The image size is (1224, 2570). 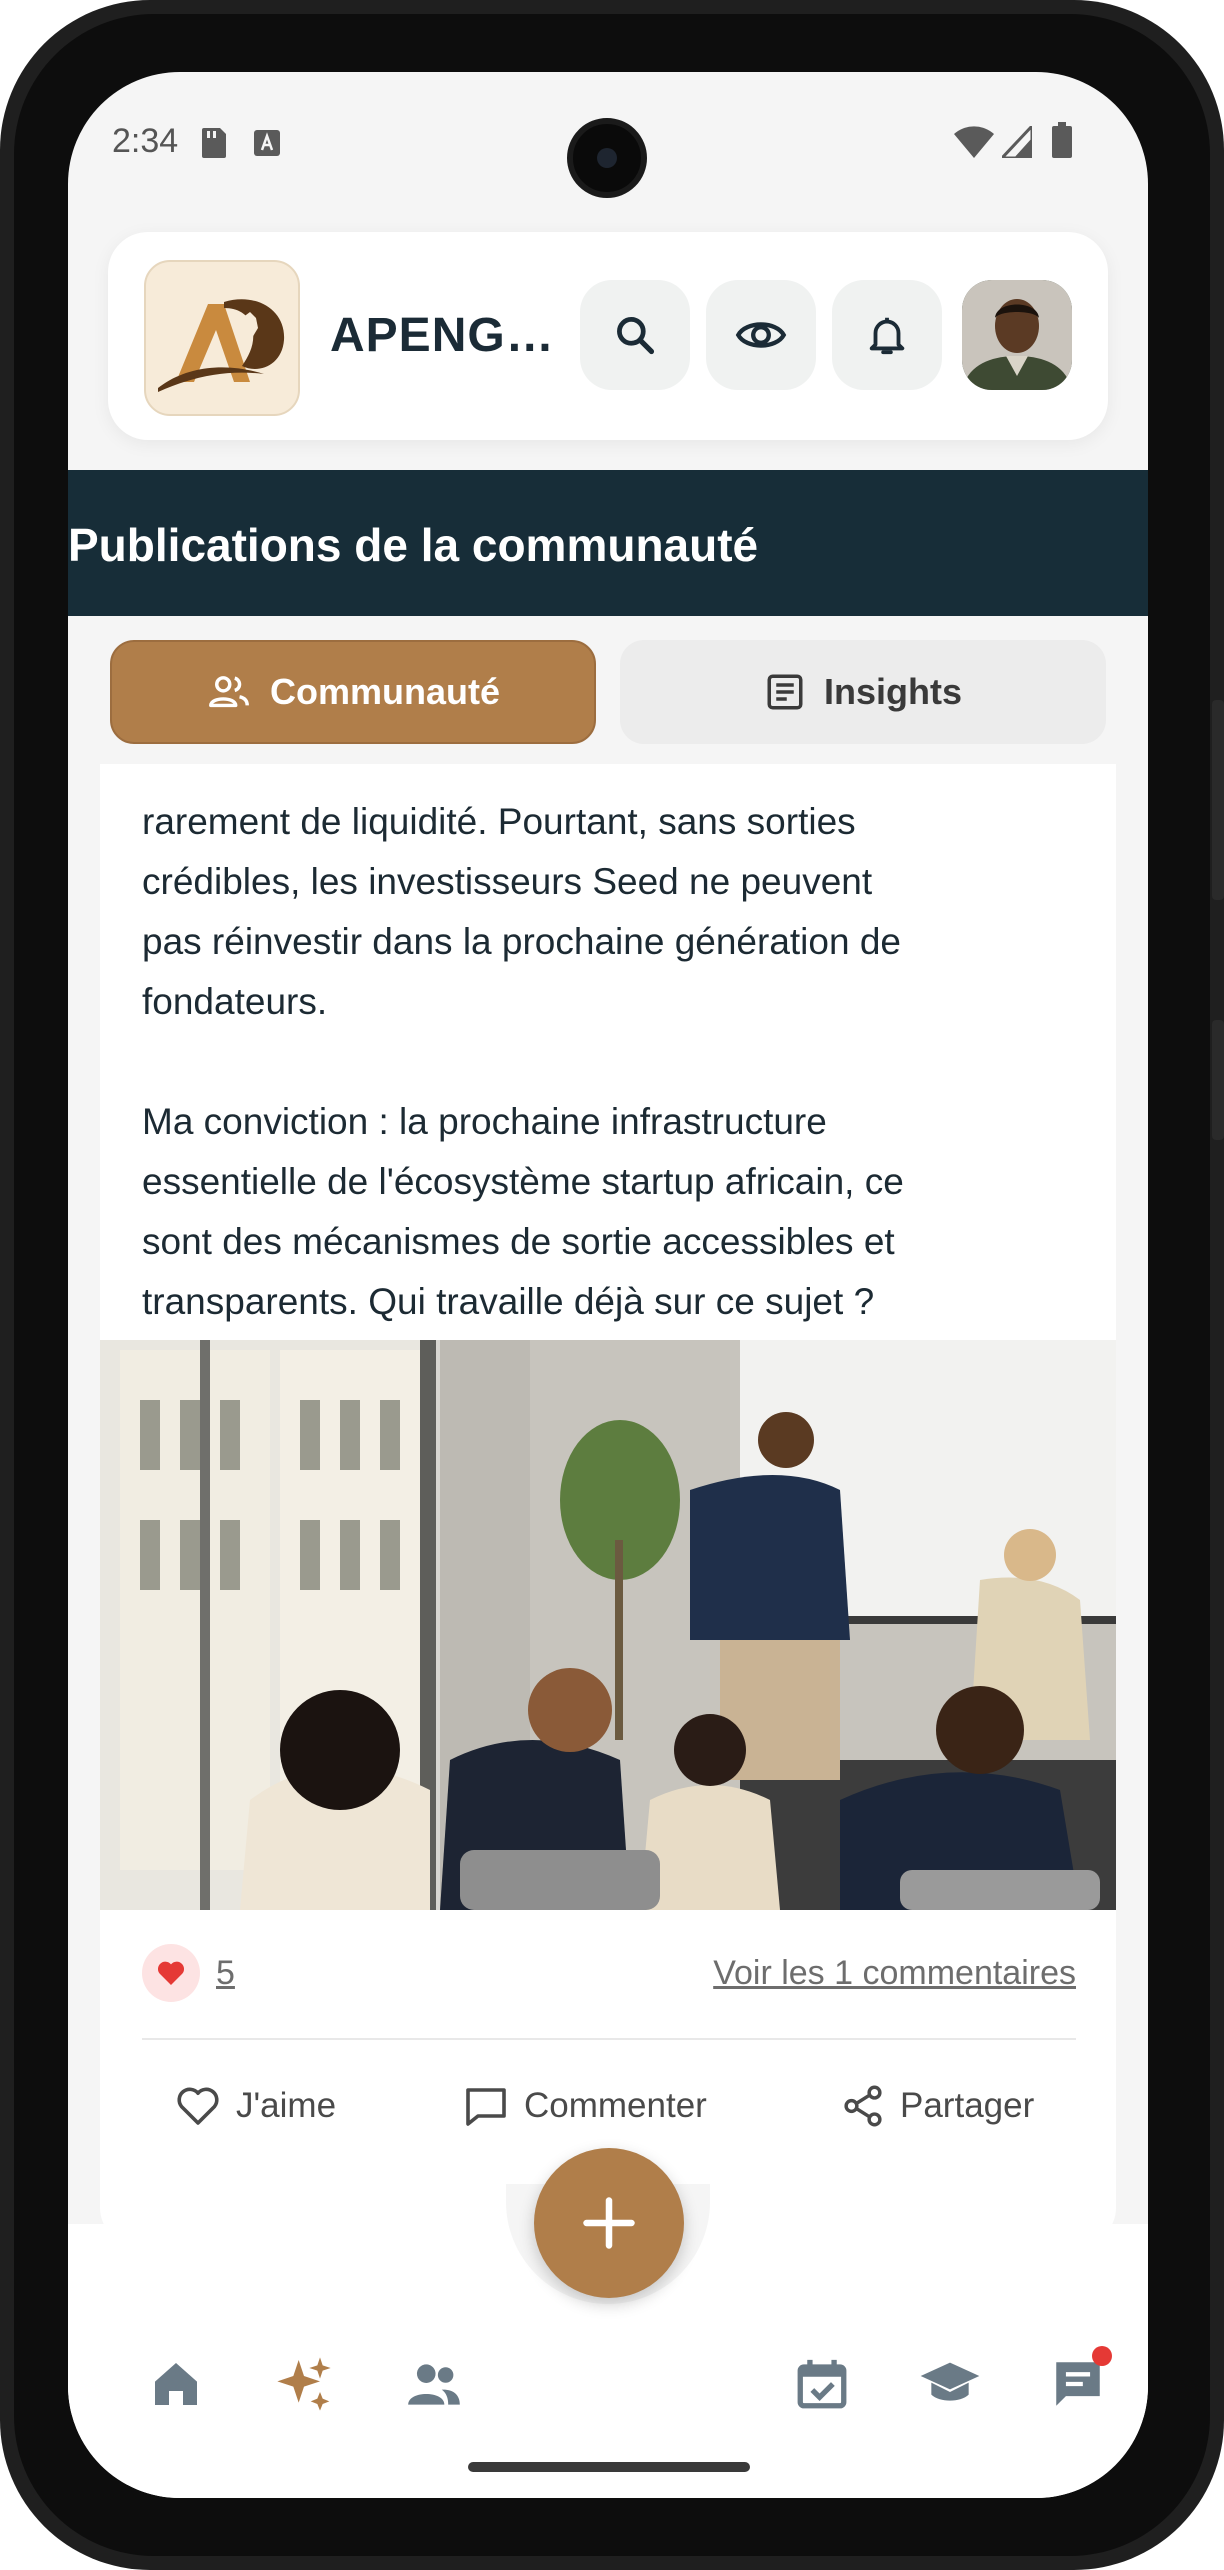 What do you see at coordinates (1078, 2384) in the screenshot?
I see `nav-messages` at bounding box center [1078, 2384].